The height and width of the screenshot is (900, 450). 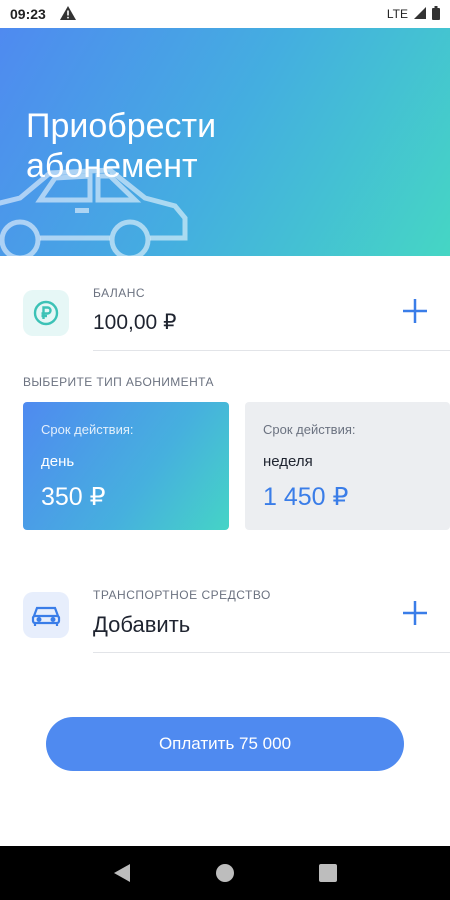 I want to click on car-icon, so click(x=46, y=616).